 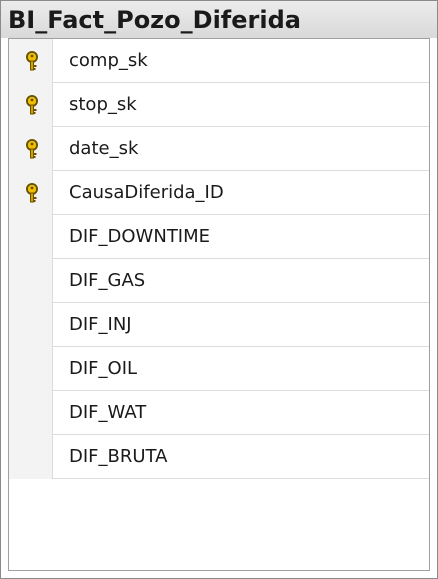 I want to click on column-name: DIF_BRUTA, so click(x=118, y=456).